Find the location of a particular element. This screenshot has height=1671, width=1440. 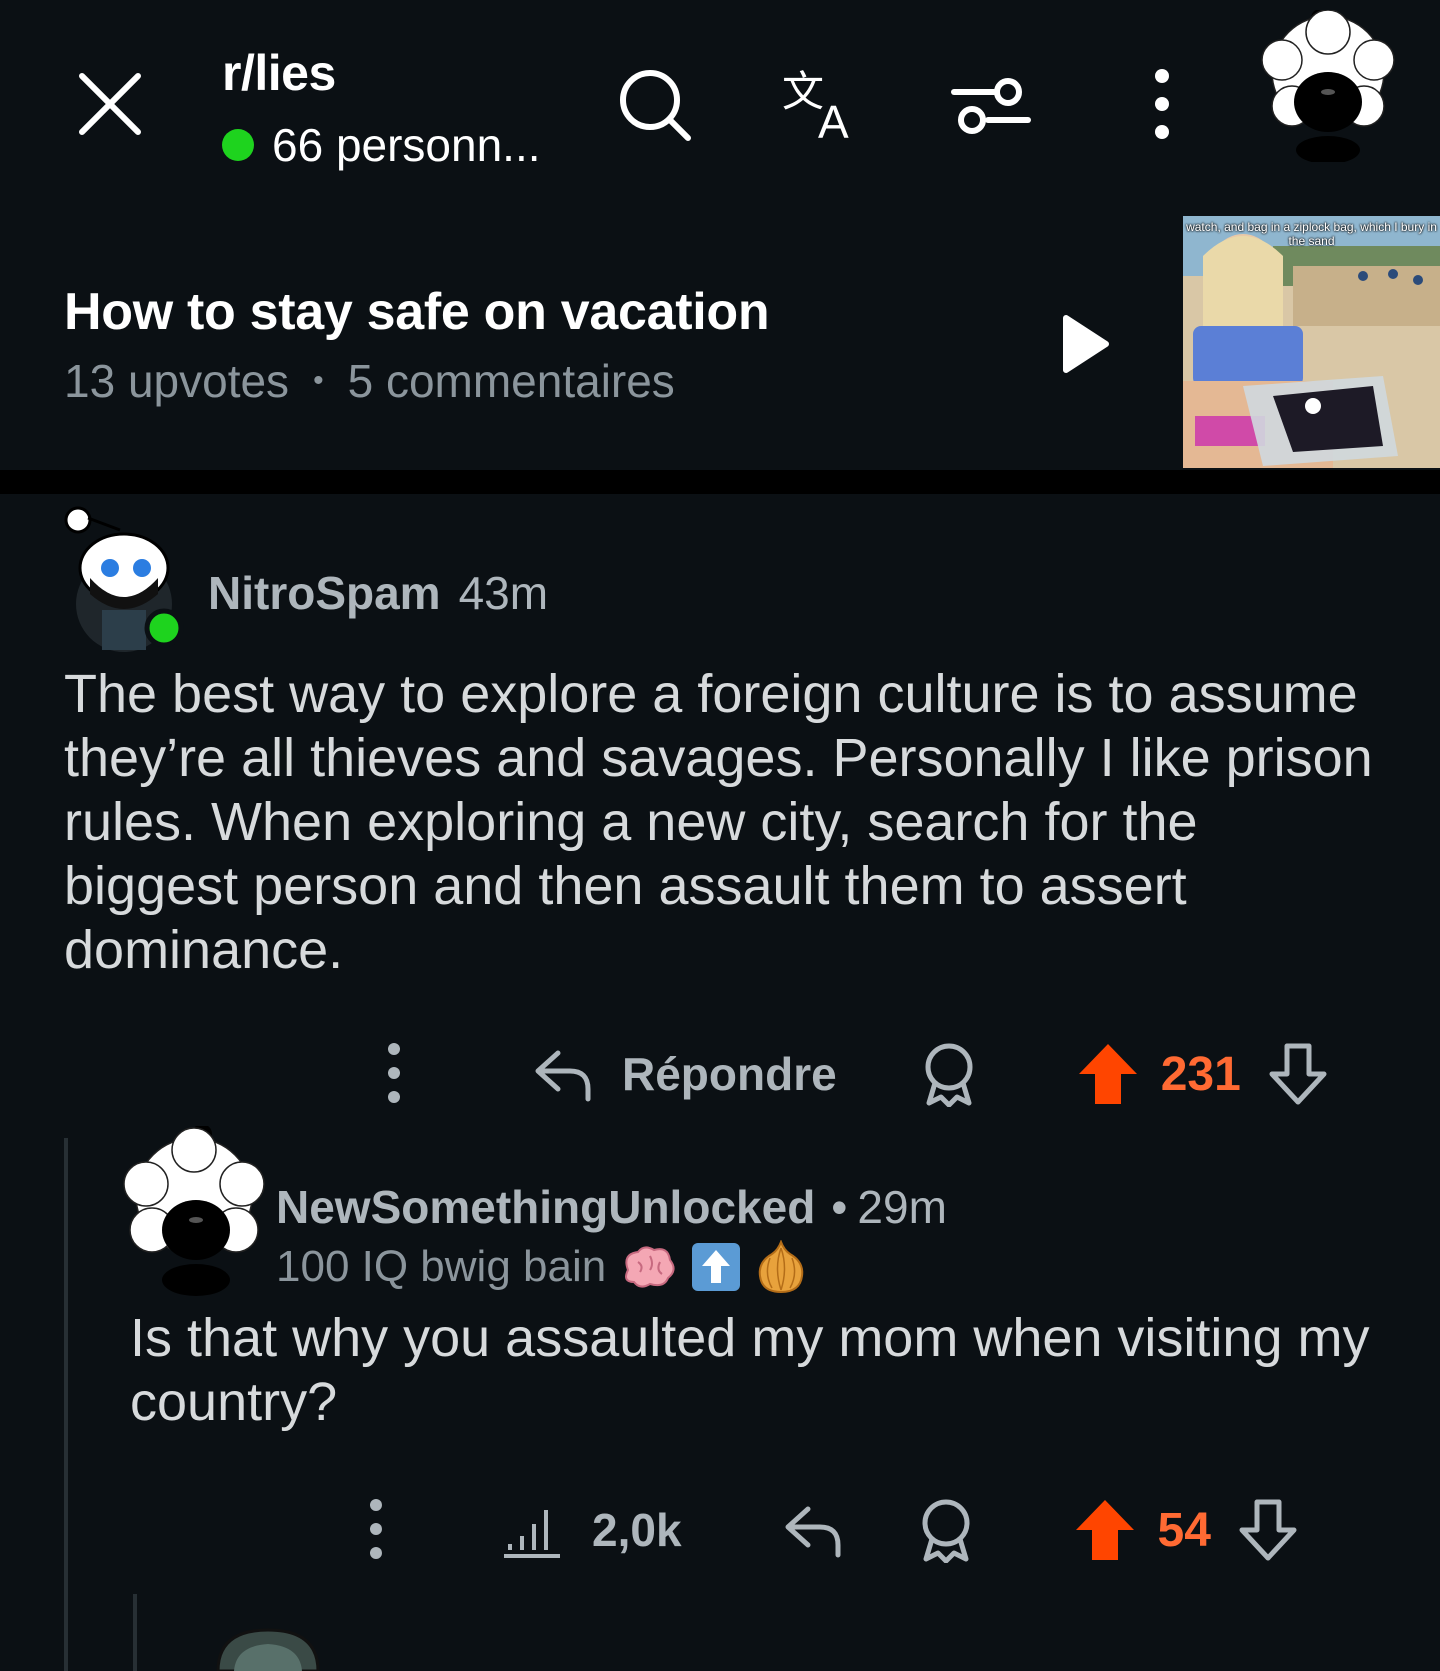

reply-label: Répondre is located at coordinates (729, 1074).